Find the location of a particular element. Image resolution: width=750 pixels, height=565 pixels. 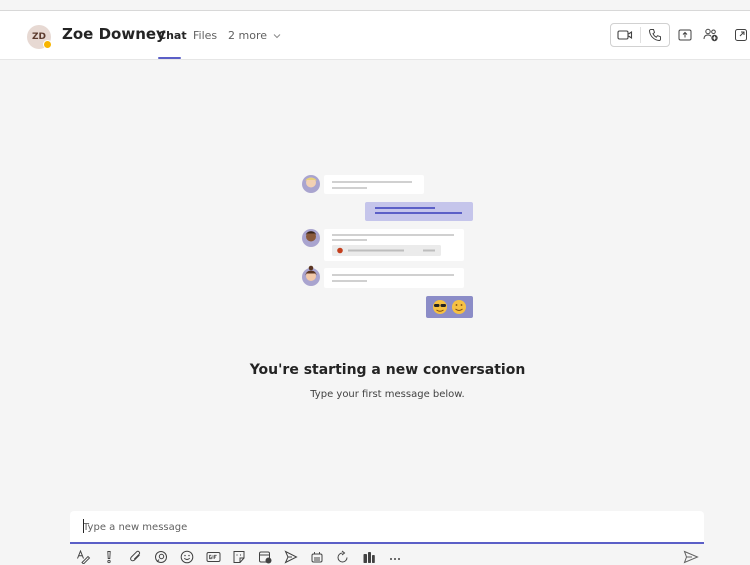

schedule-meeting-icon is located at coordinates (265, 557).